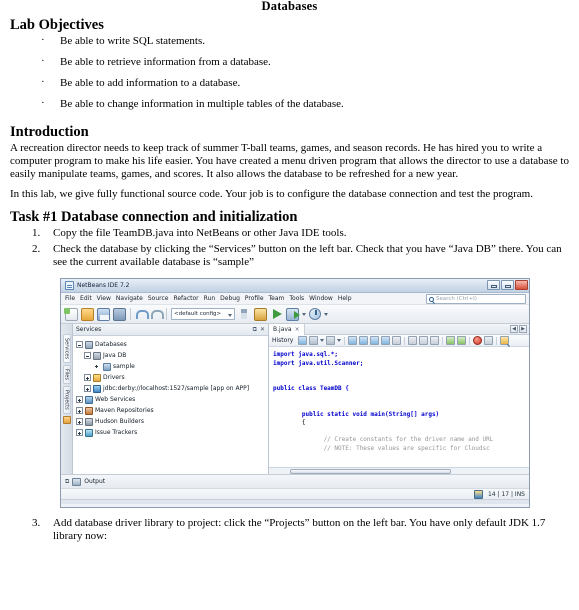 Image resolution: width=579 pixels, height=610 pixels. What do you see at coordinates (293, 314) in the screenshot?
I see `debug-button` at bounding box center [293, 314].